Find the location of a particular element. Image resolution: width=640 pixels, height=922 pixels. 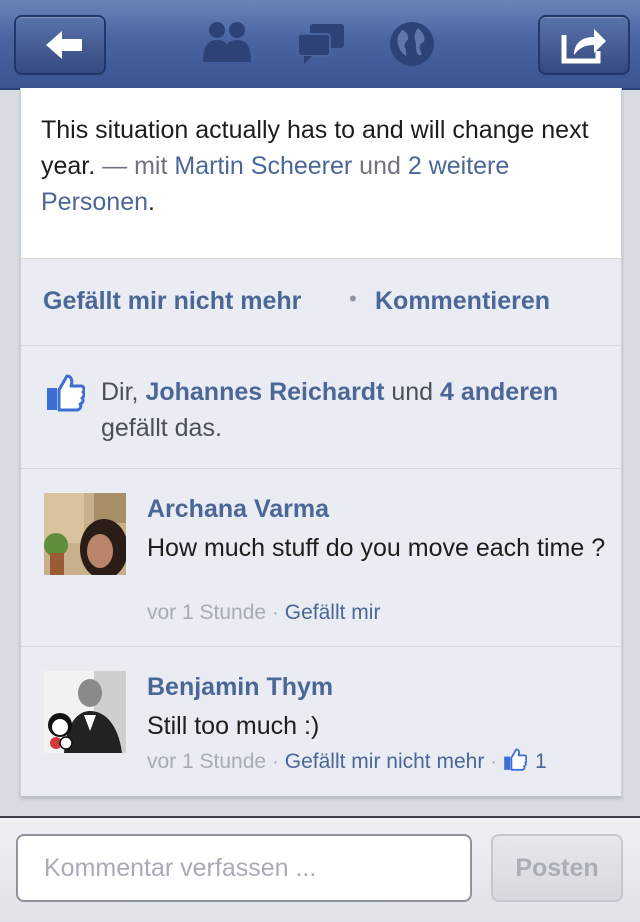

back-button is located at coordinates (60, 45).